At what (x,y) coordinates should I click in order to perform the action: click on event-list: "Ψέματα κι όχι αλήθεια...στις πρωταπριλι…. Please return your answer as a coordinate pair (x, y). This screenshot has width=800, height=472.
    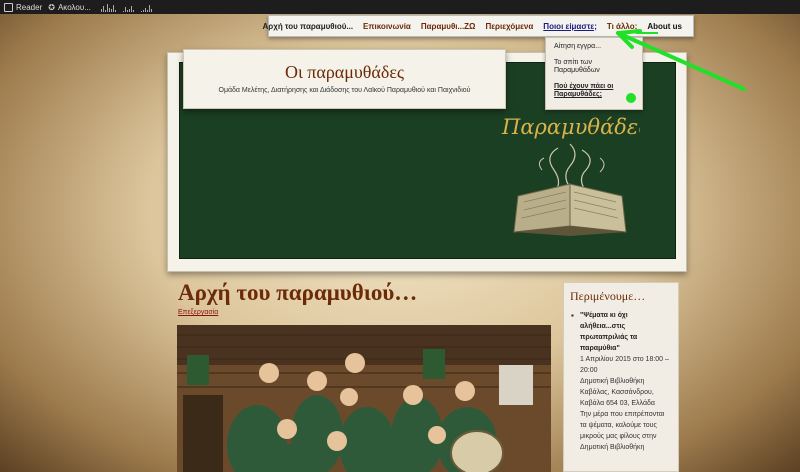
    Looking at the image, I should click on (621, 381).